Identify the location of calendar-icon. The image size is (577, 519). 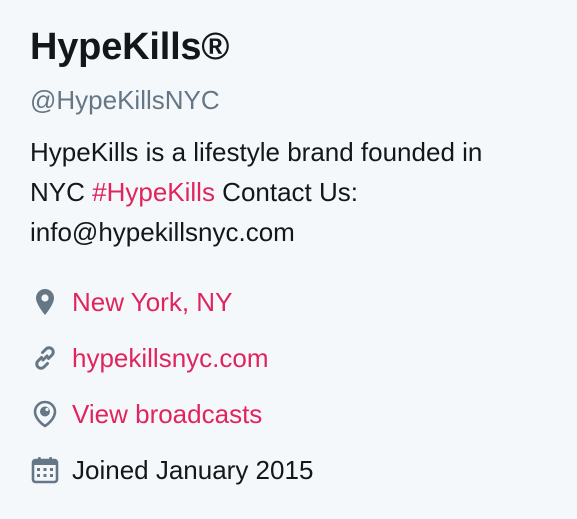
(45, 470).